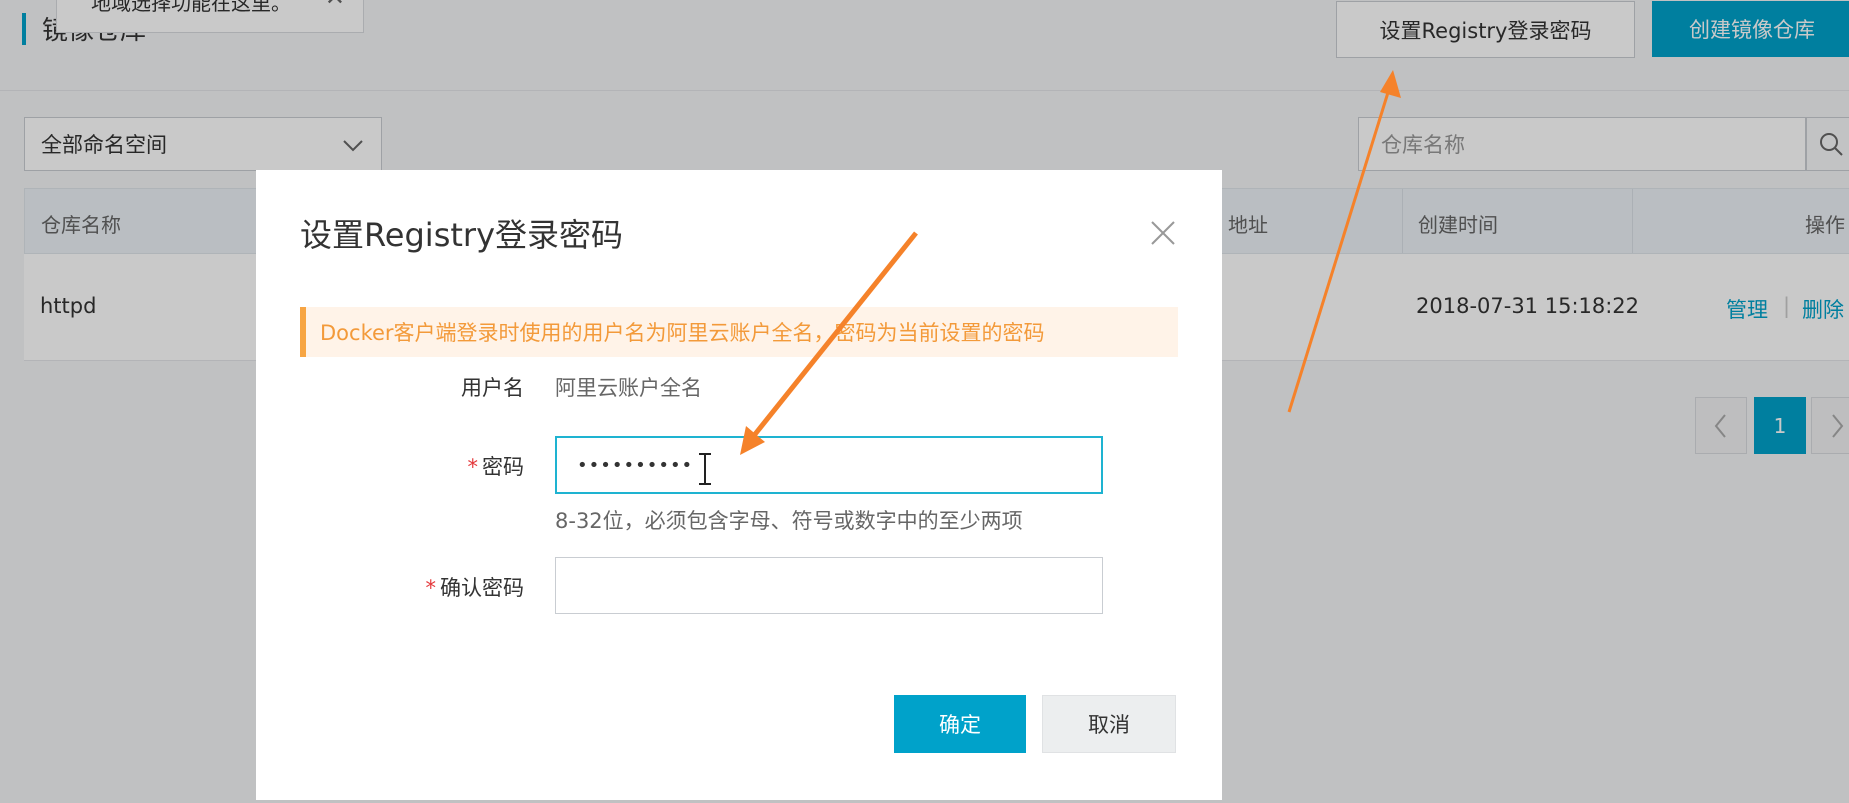 The height and width of the screenshot is (803, 1849). What do you see at coordinates (829, 465) in the screenshot?
I see `password-input: ••••••••••` at bounding box center [829, 465].